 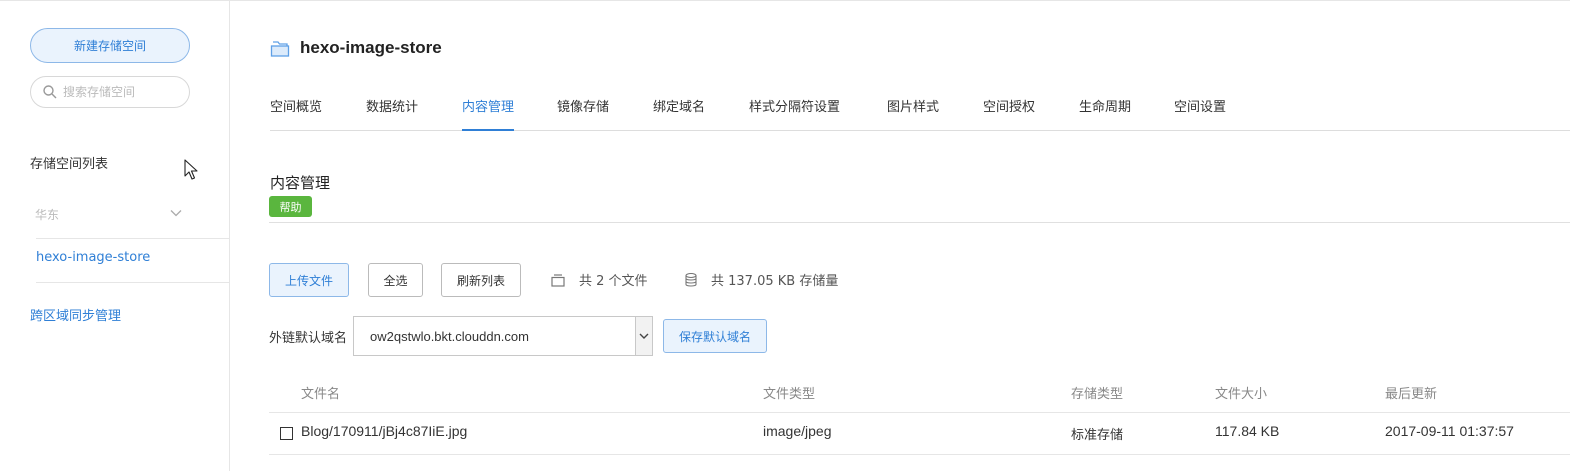 I want to click on region-label: 华东, so click(x=47, y=215).